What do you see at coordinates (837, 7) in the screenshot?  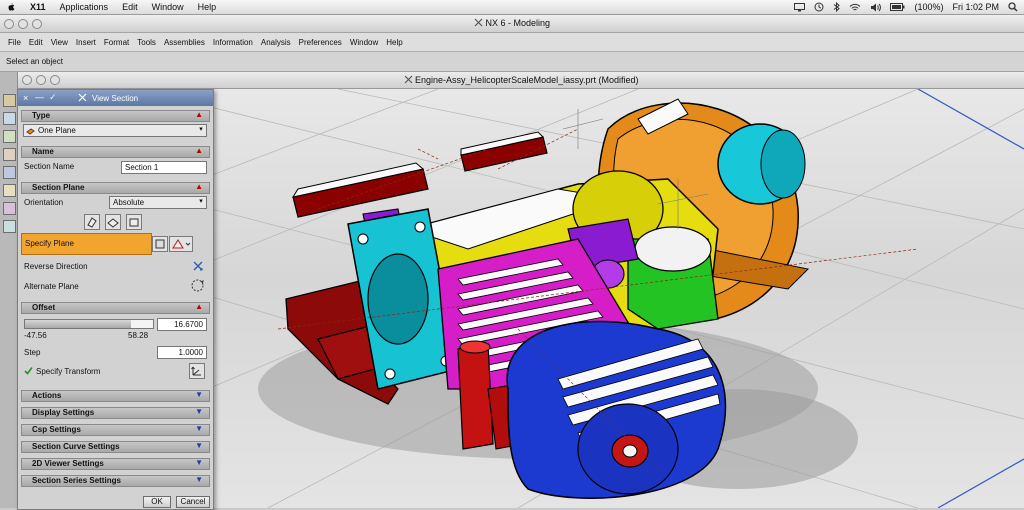 I see `bluetooth-icon` at bounding box center [837, 7].